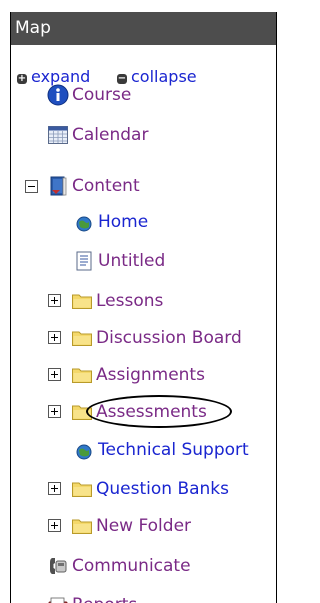 Image resolution: width=320 pixels, height=603 pixels. I want to click on panel-title: Map, so click(33, 28).